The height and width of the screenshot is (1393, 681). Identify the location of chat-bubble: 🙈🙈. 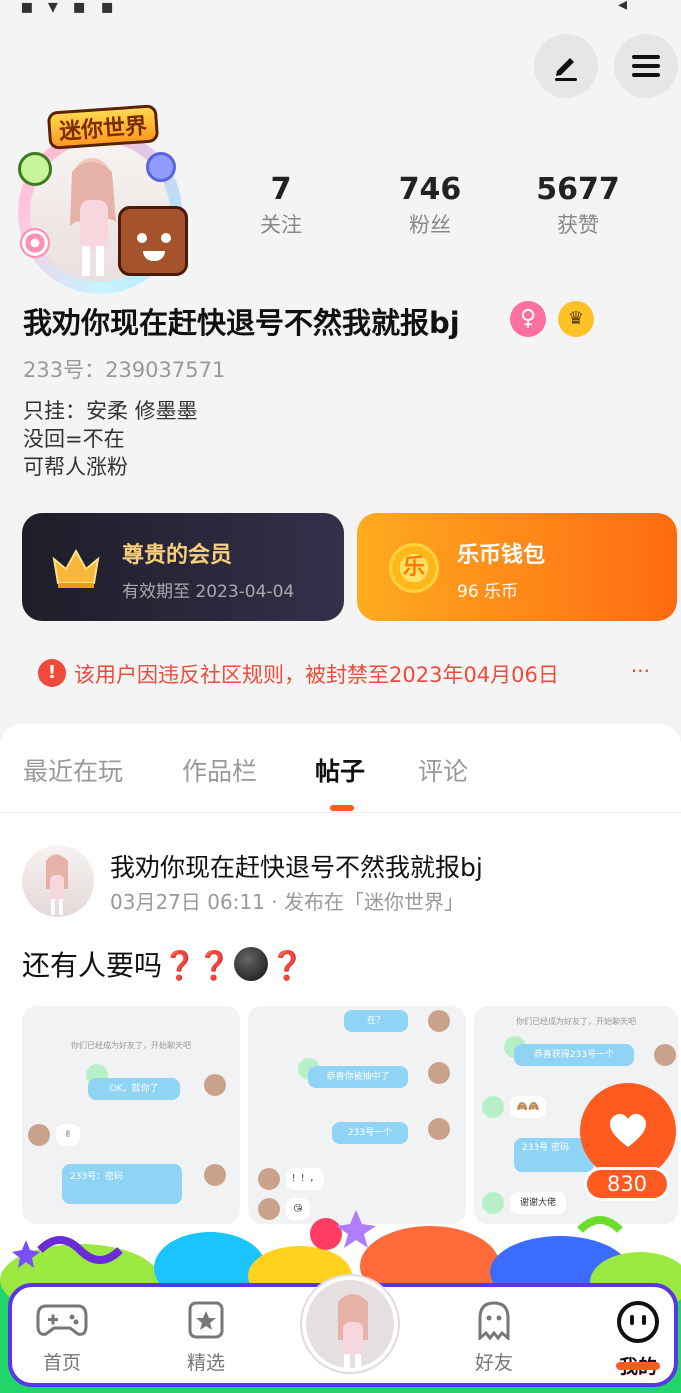
(528, 1107).